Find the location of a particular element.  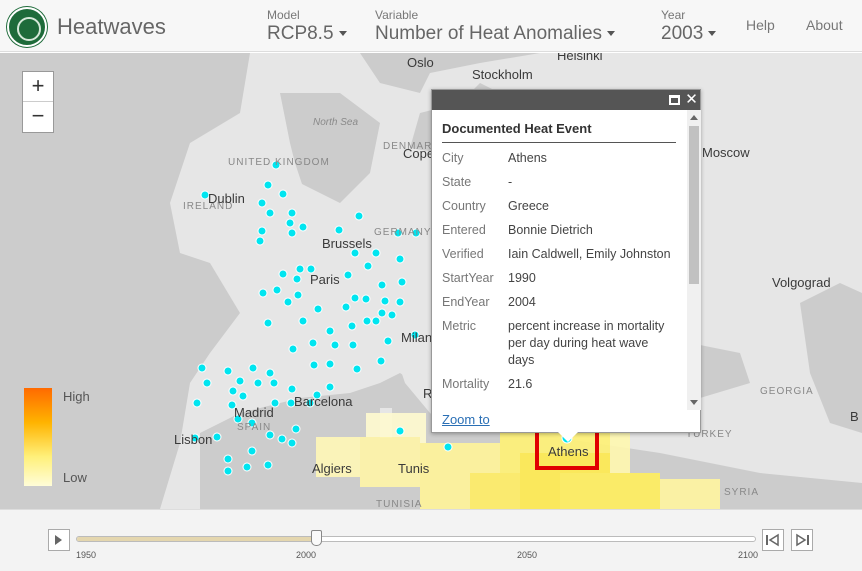

step-back-icon is located at coordinates (772, 540).